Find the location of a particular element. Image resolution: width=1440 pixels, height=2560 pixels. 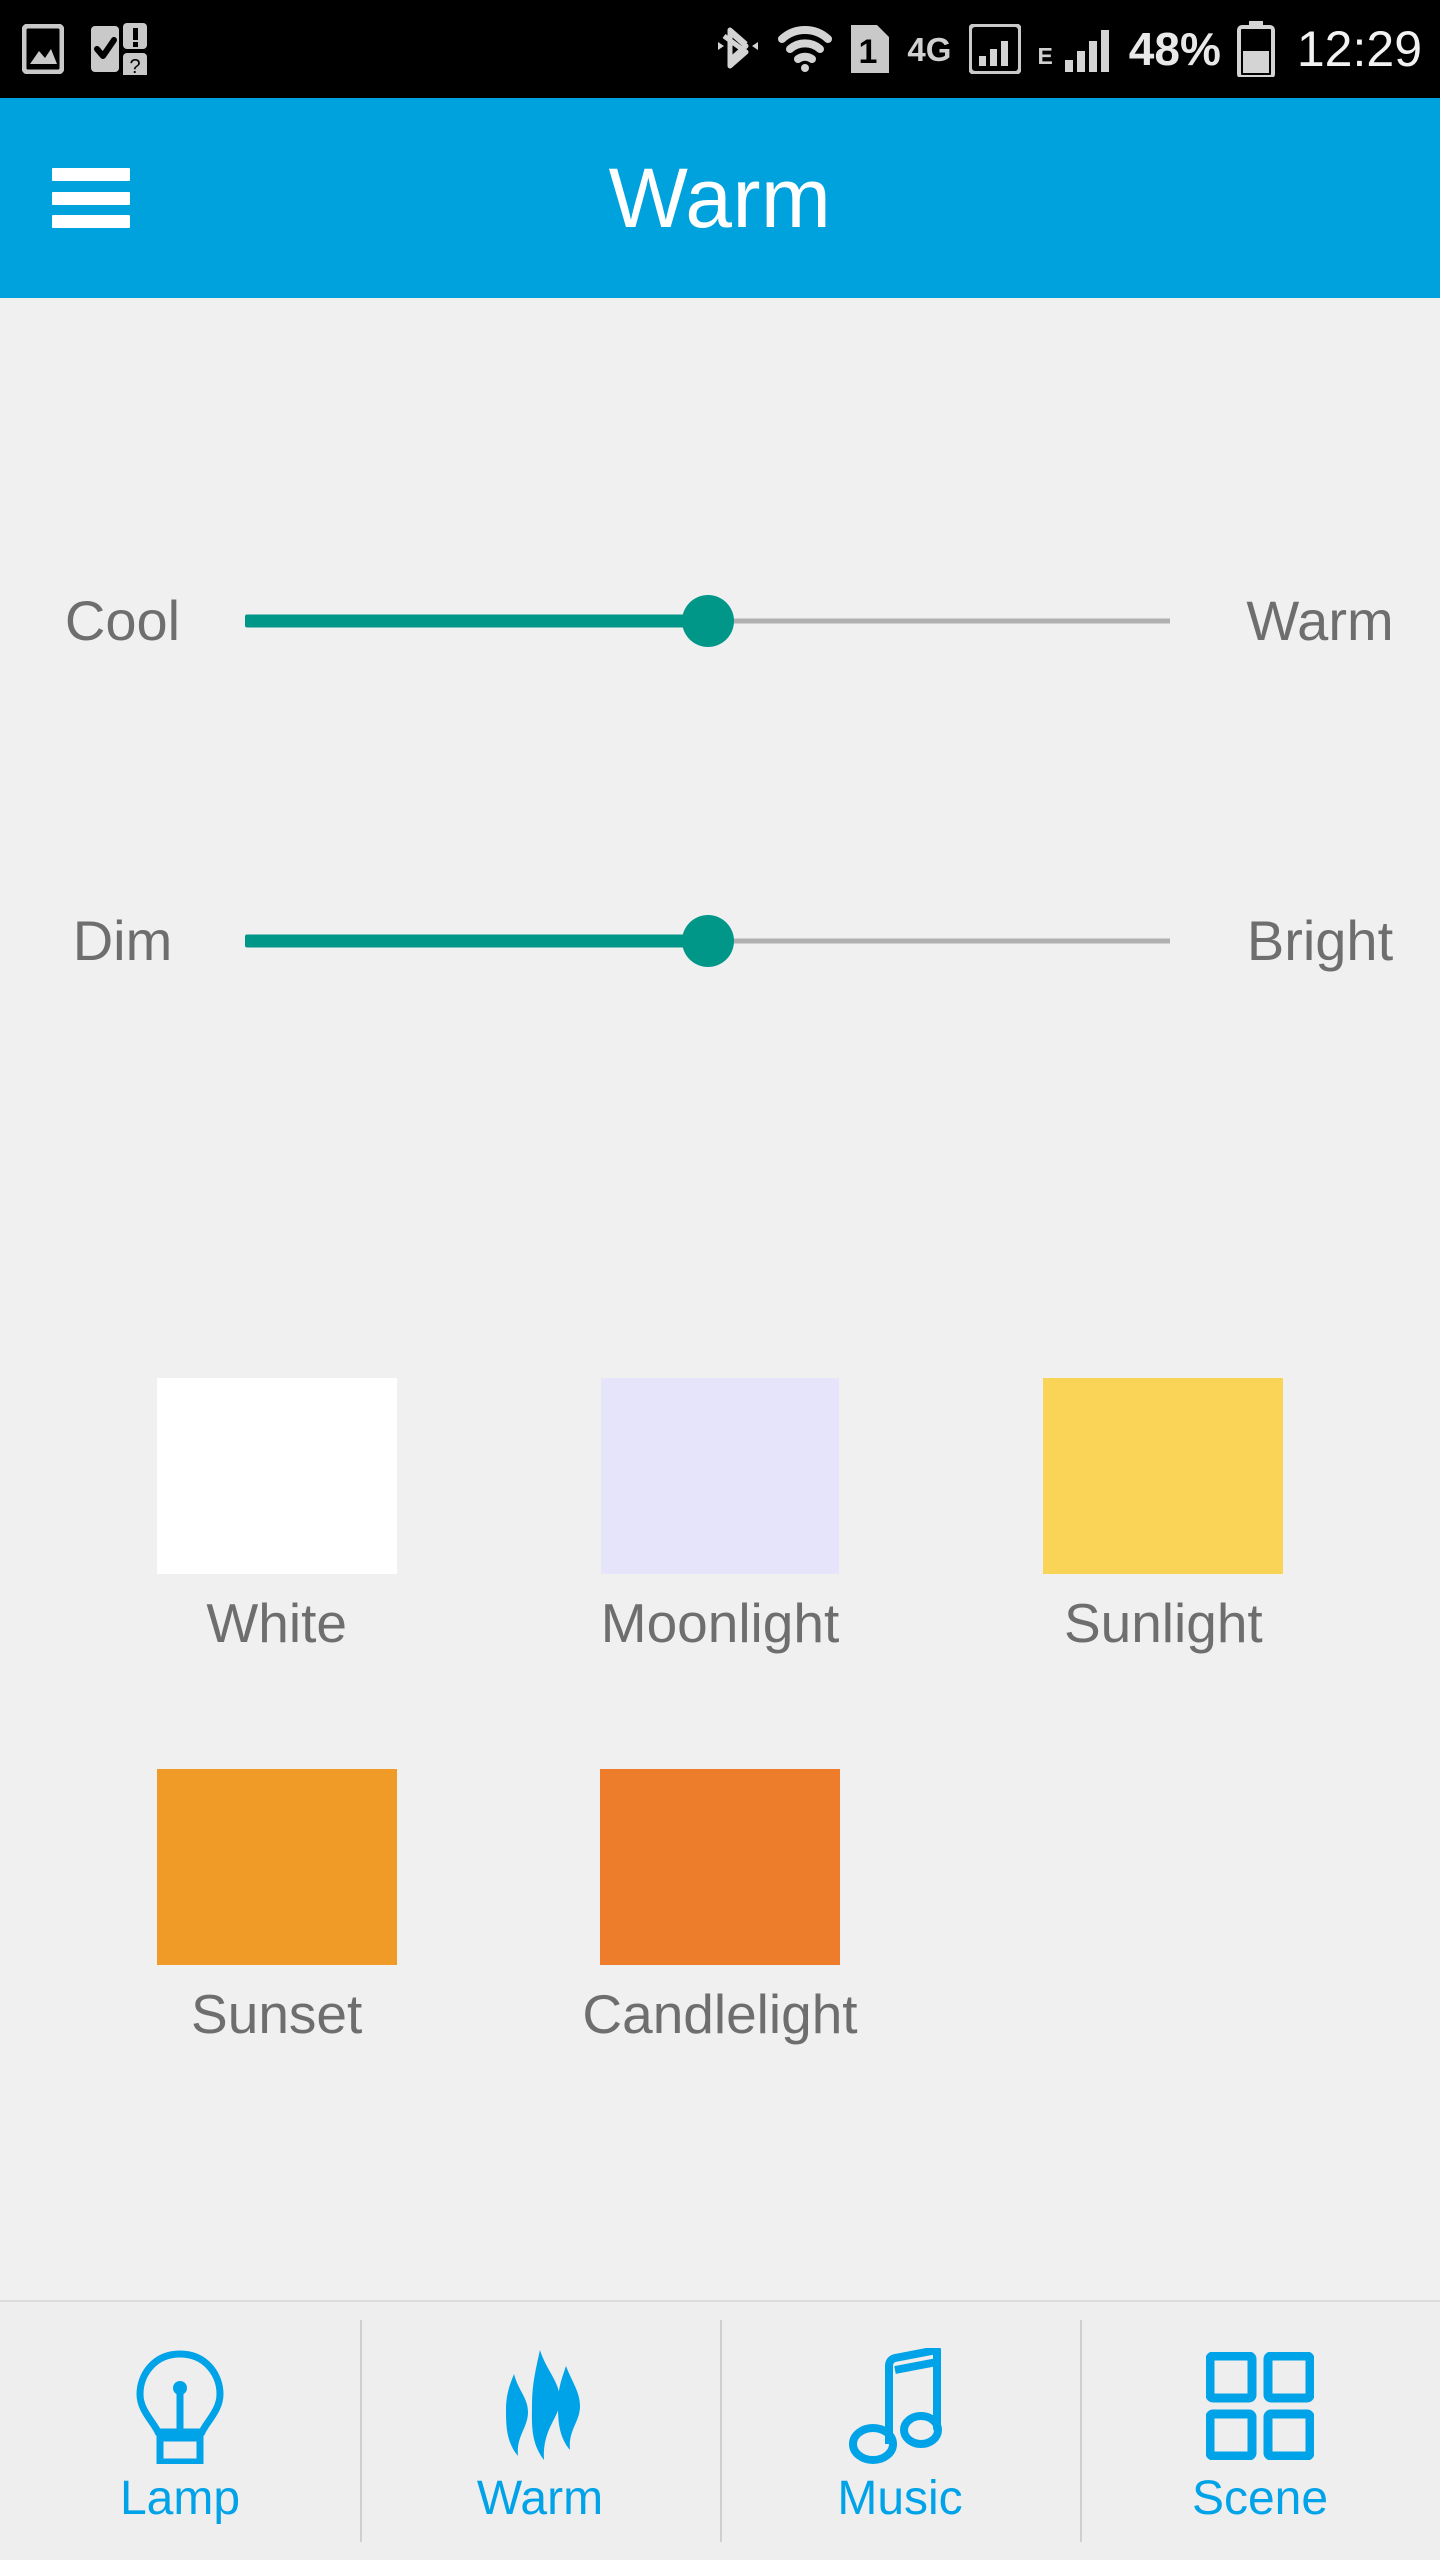

preset-sunset: Sunset is located at coordinates (276, 1905).